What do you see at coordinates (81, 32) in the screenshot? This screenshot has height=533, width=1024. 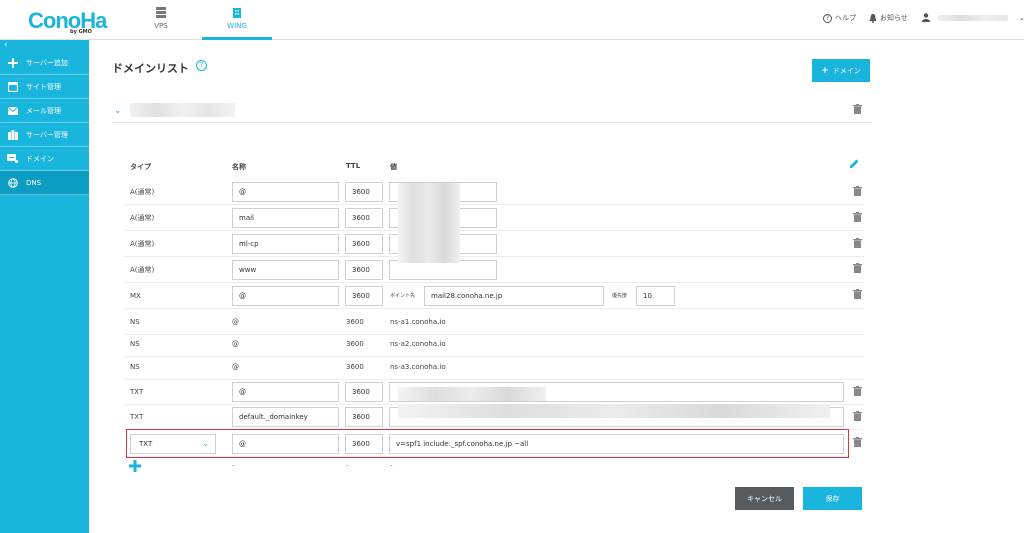 I see `logo-subtitle: by GMO` at bounding box center [81, 32].